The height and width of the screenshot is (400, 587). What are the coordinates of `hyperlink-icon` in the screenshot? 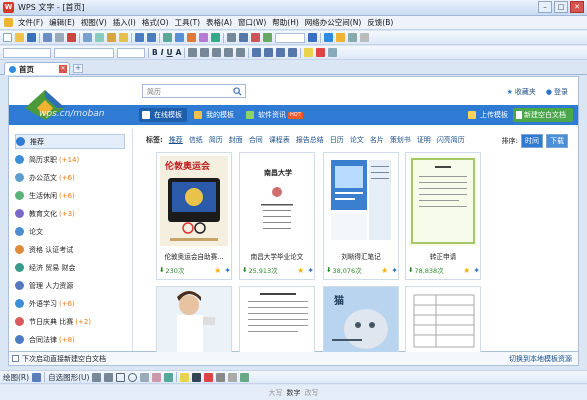 It's located at (215, 37).